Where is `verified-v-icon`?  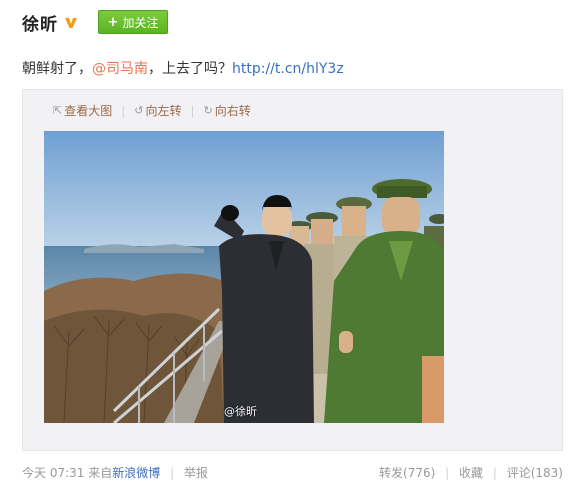
verified-v-icon is located at coordinates (71, 22).